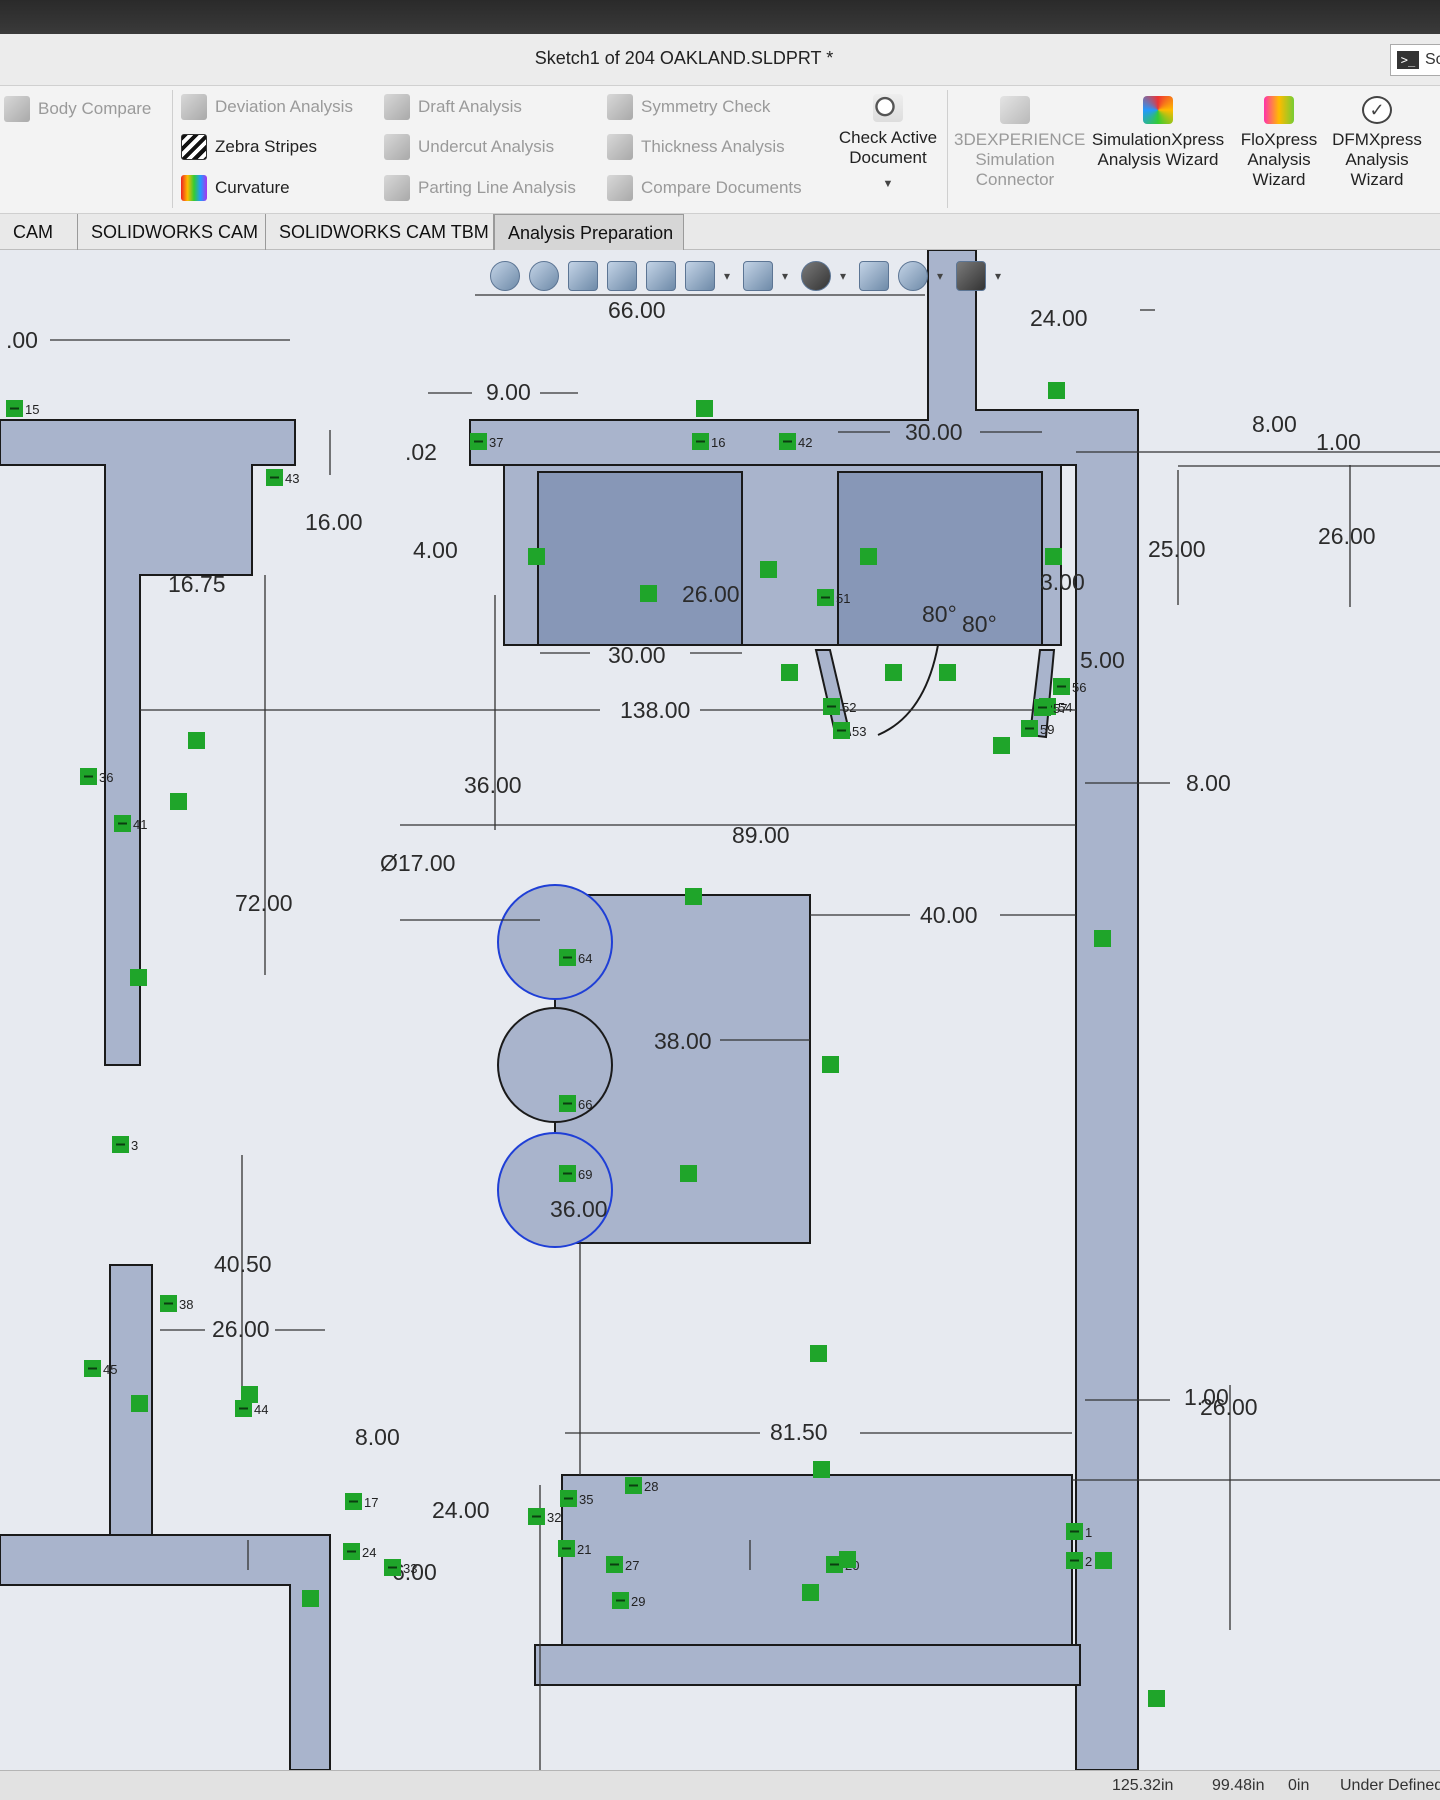  What do you see at coordinates (704, 188) in the screenshot?
I see `compare-documents-button: Compare Documents` at bounding box center [704, 188].